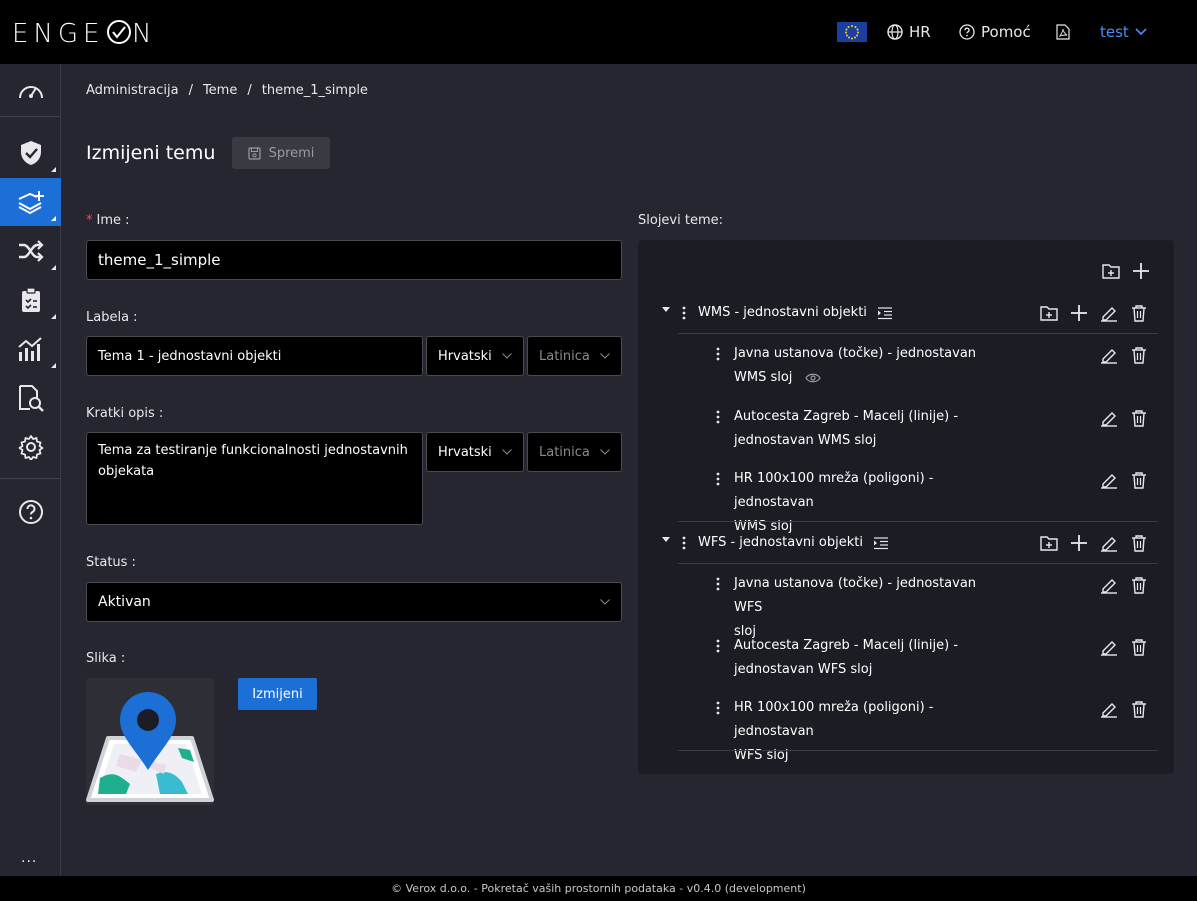 This screenshot has height=901, width=1197. I want to click on sidebar-item-security, so click(30, 153).